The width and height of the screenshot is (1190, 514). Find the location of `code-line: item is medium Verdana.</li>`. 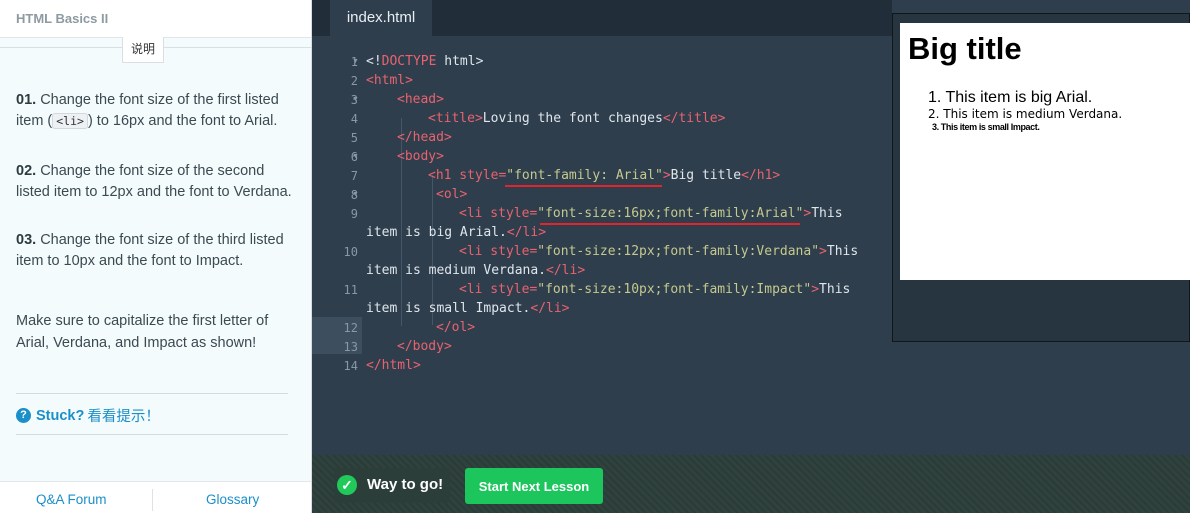

code-line: item is medium Verdana.</li> is located at coordinates (476, 270).